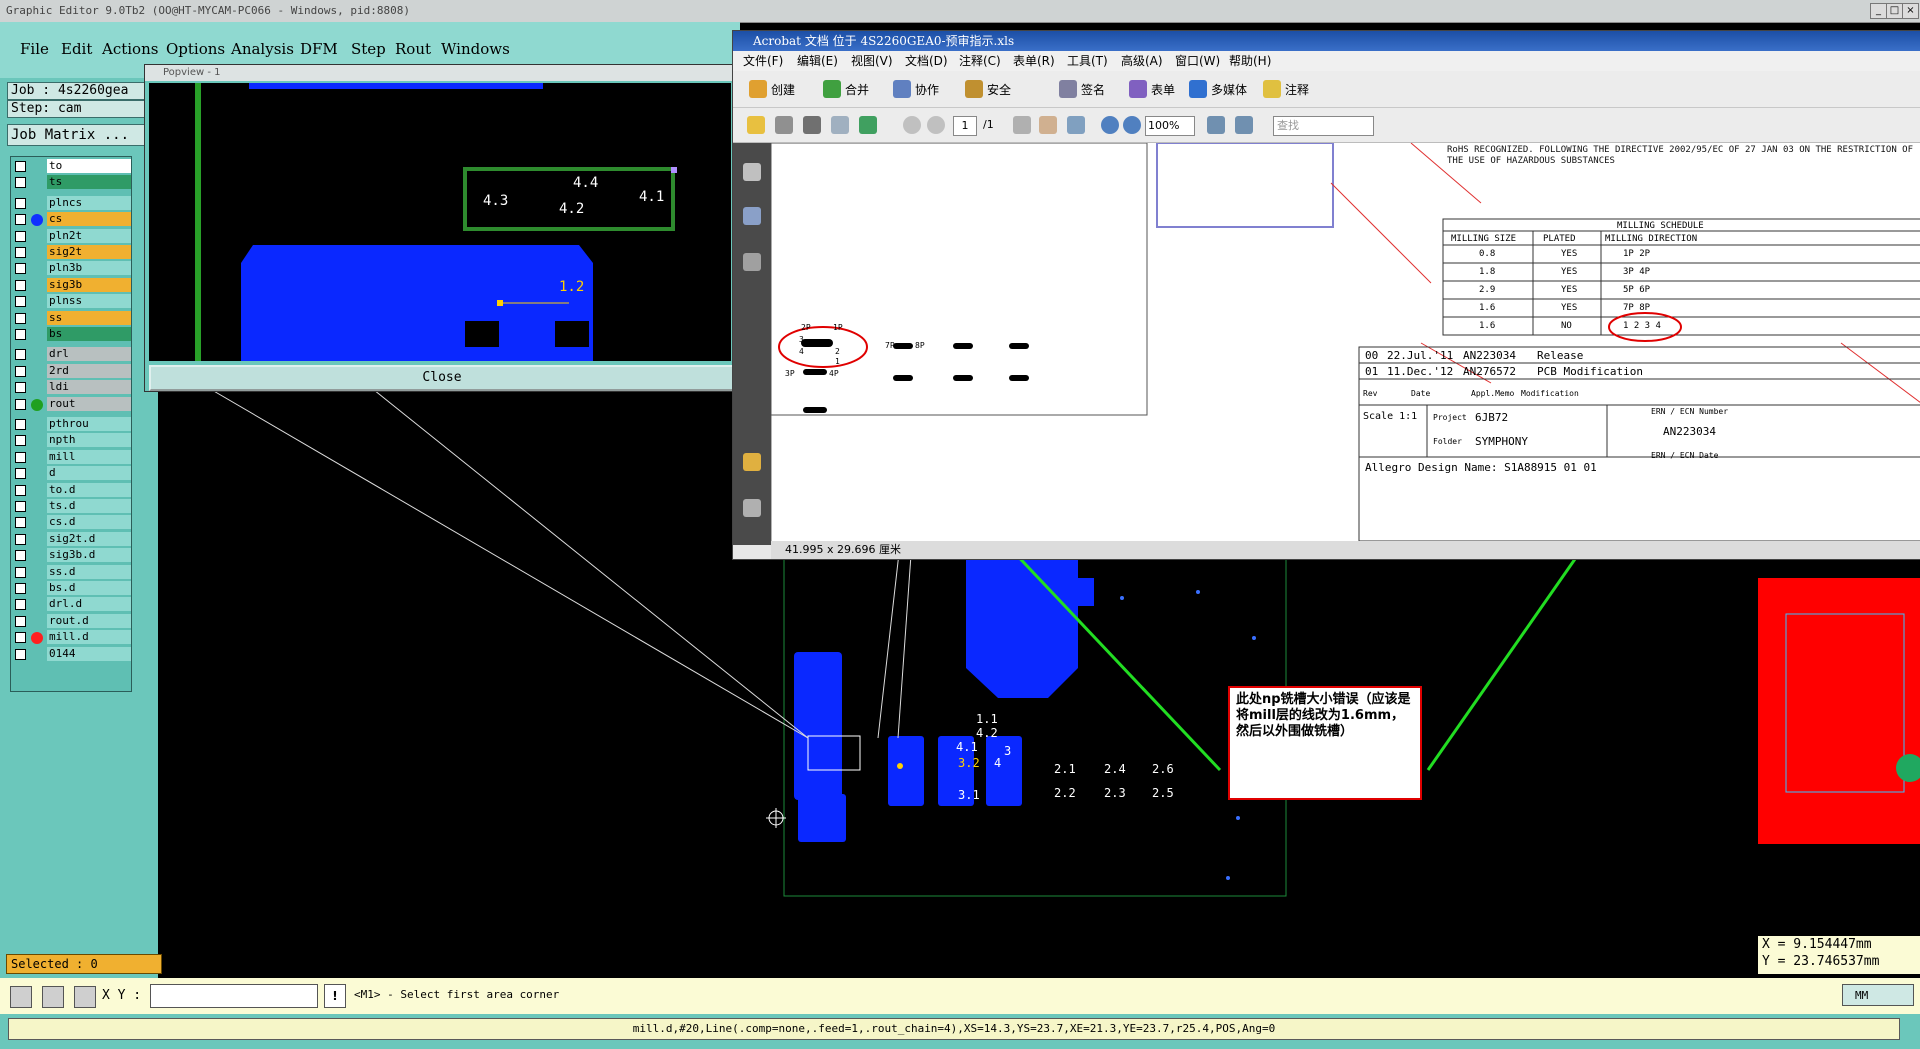  Describe the element at coordinates (1048, 125) in the screenshot. I see `hand-icon` at that location.